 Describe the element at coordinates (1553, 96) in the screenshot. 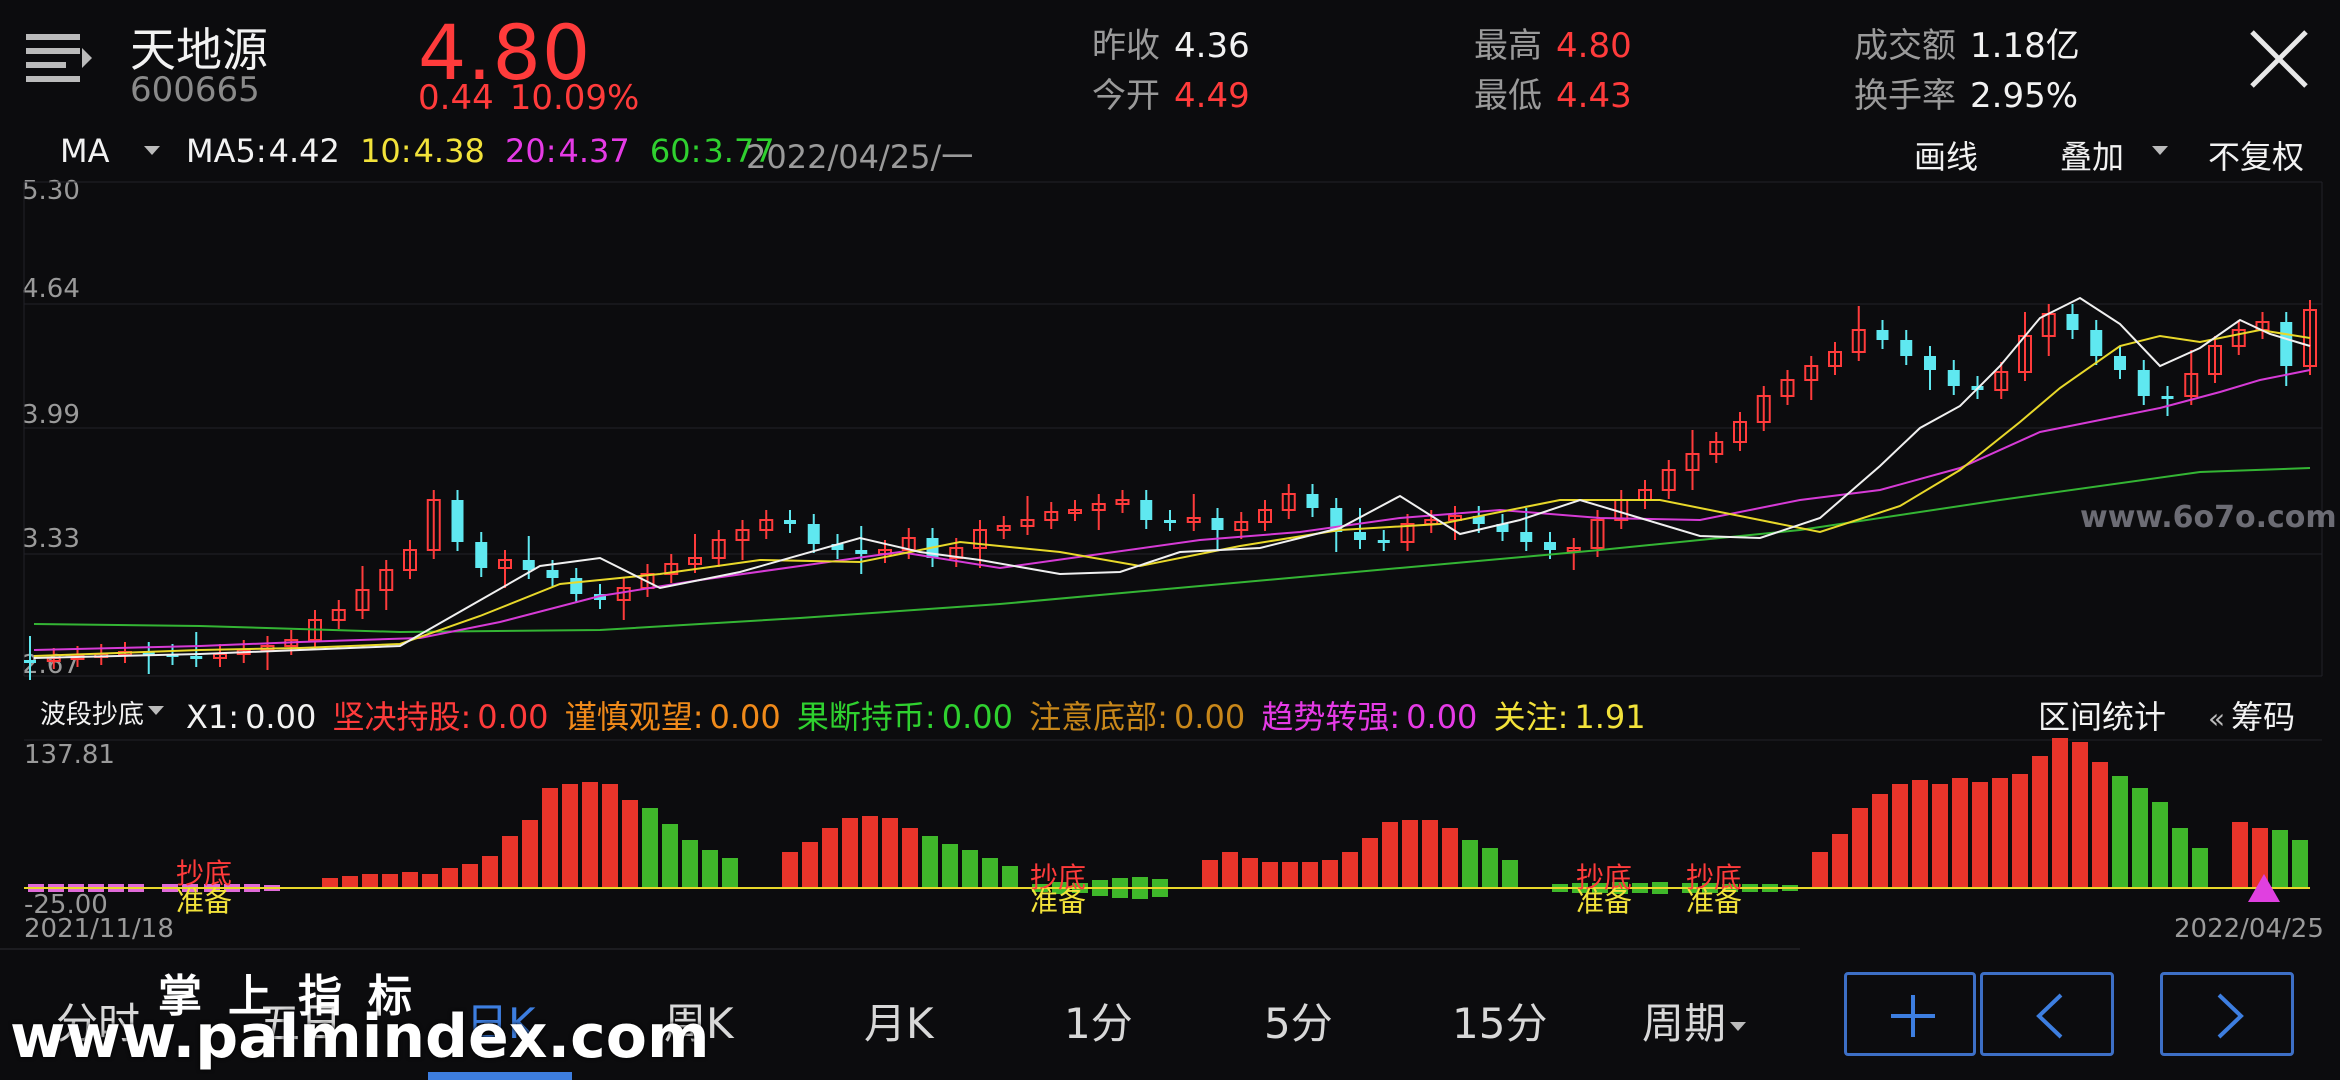

I see `stat-low: 最低 4.43` at that location.